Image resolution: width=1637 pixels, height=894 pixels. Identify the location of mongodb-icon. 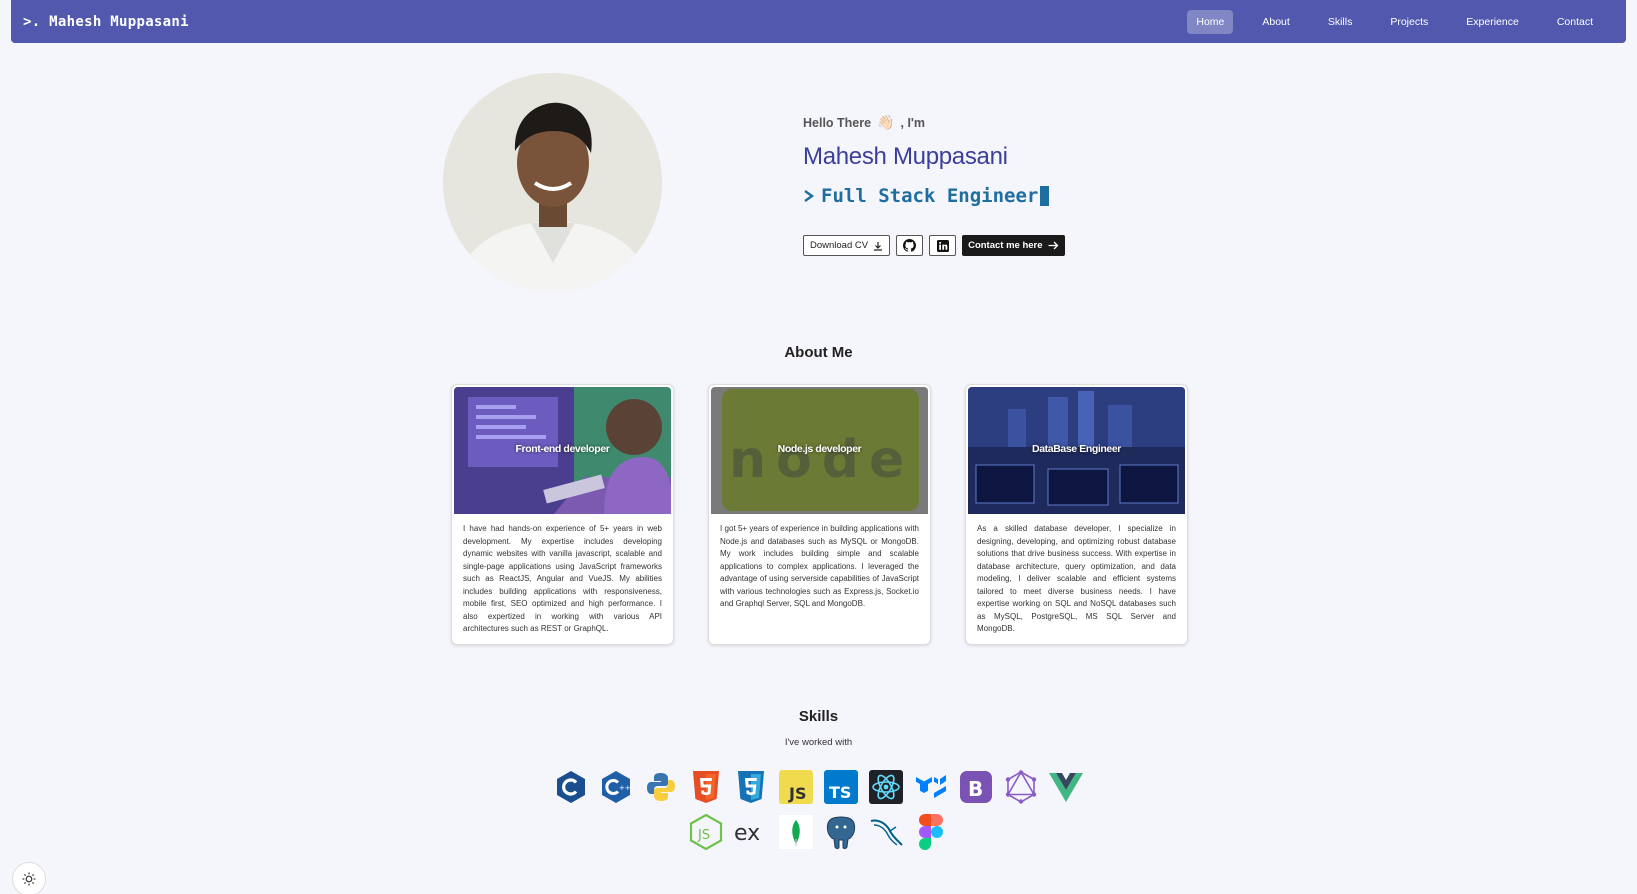
(796, 831).